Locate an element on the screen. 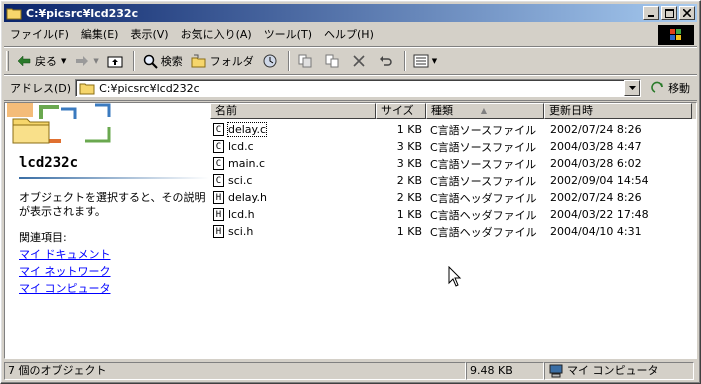 The image size is (701, 384). copy-to-icon is located at coordinates (332, 61).